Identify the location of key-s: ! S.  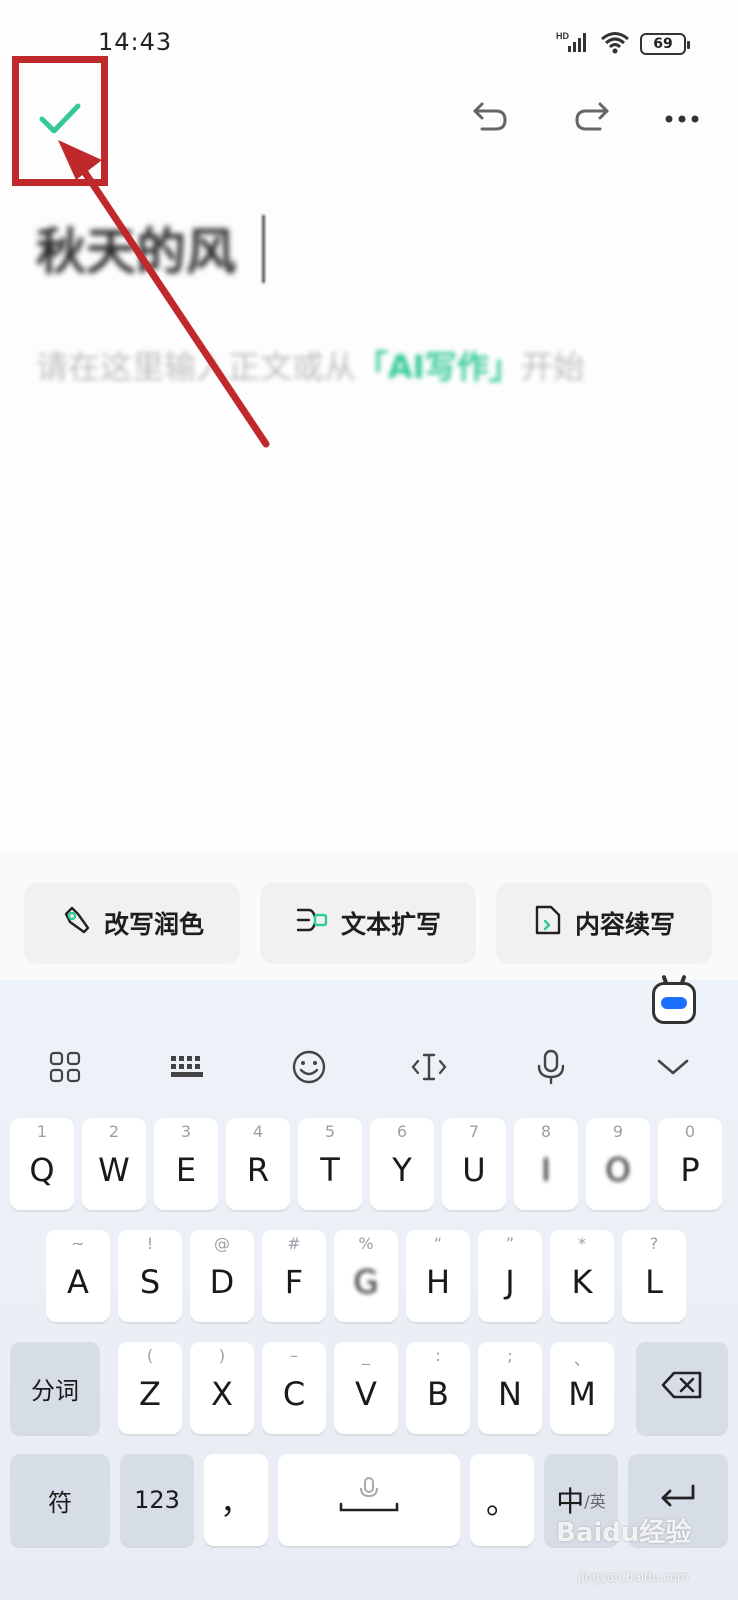
(150, 1276).